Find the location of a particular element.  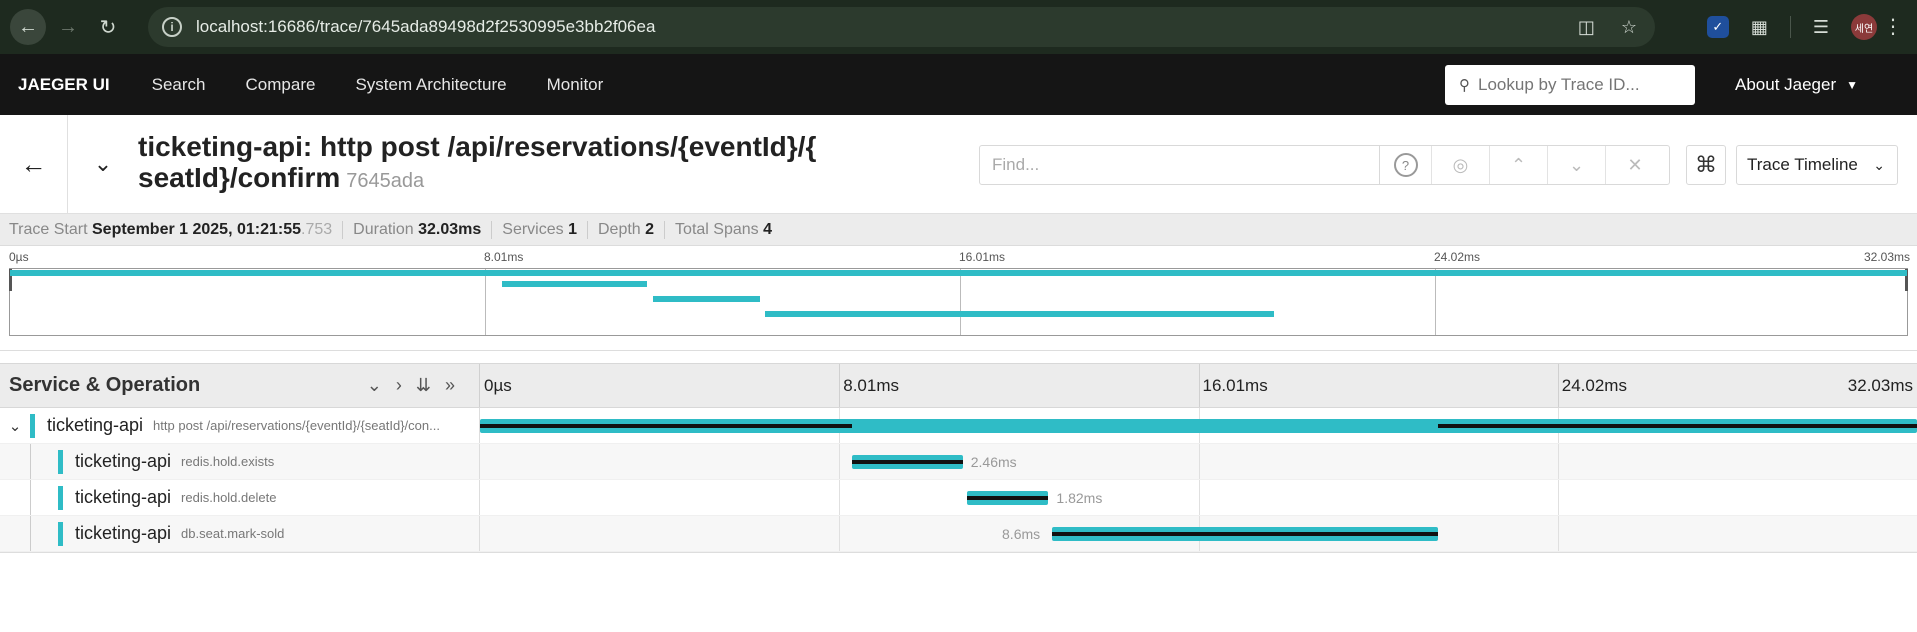

find-help-button: ? is located at coordinates (1406, 165).